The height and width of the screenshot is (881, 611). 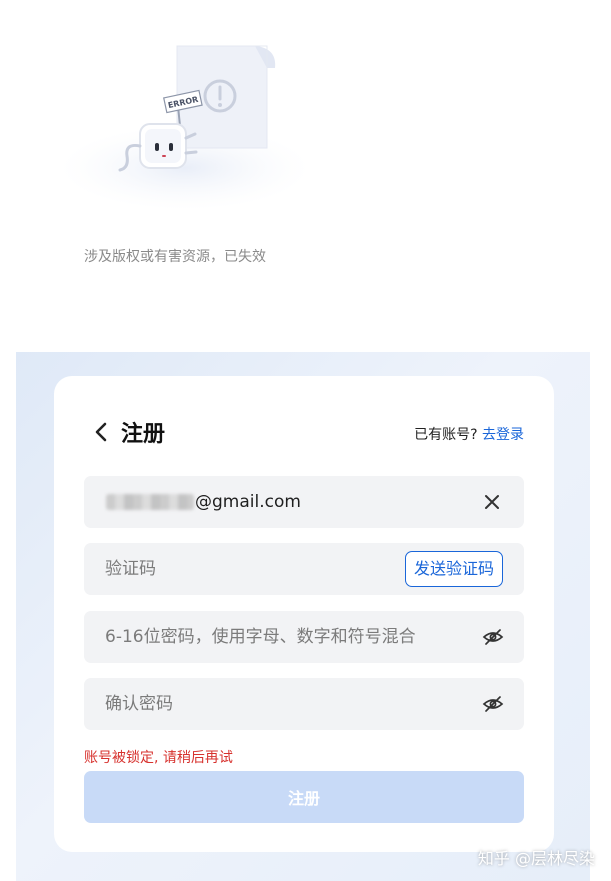 What do you see at coordinates (492, 502) in the screenshot?
I see `clear-icon` at bounding box center [492, 502].